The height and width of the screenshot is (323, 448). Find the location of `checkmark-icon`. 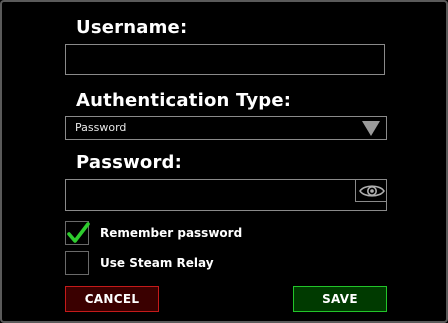

checkmark-icon is located at coordinates (78, 232).